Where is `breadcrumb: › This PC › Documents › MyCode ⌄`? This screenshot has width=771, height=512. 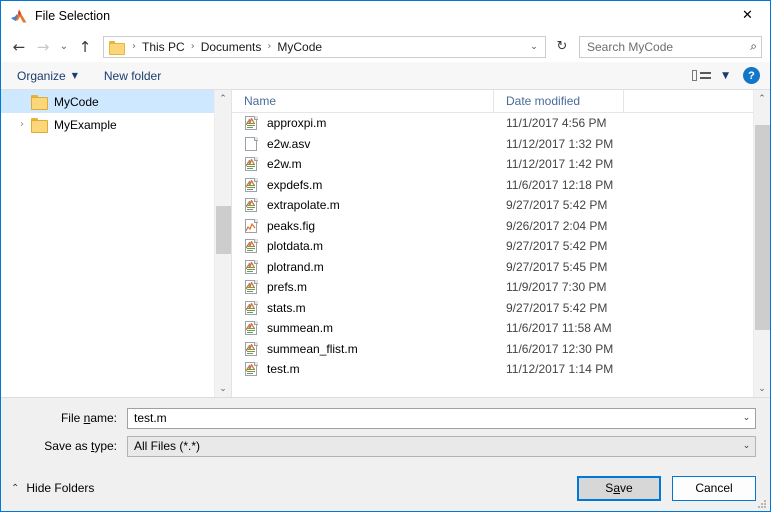 breadcrumb: › This PC › Documents › MyCode ⌄ is located at coordinates (324, 46).